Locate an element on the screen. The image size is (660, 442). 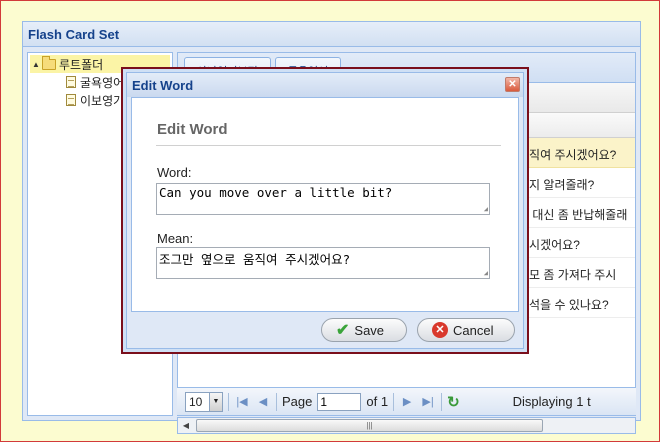
page-size-select: 10 ▼ is located at coordinates (204, 401).